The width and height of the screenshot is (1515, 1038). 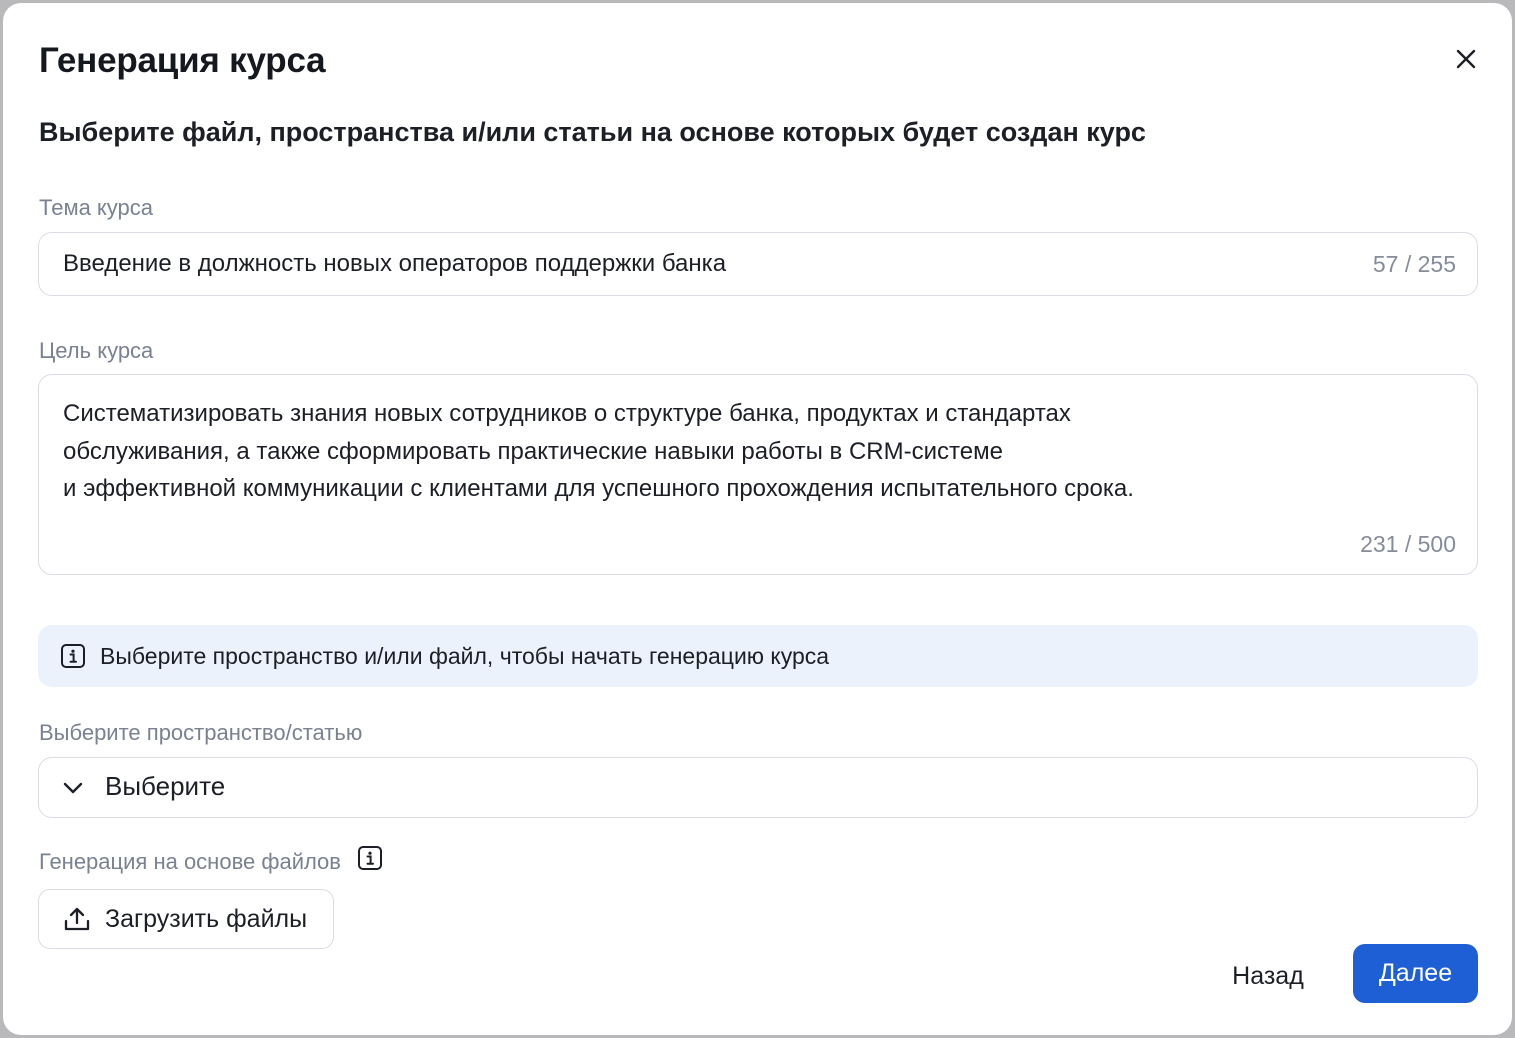 What do you see at coordinates (165, 786) in the screenshot?
I see `space-select-value: Выберите` at bounding box center [165, 786].